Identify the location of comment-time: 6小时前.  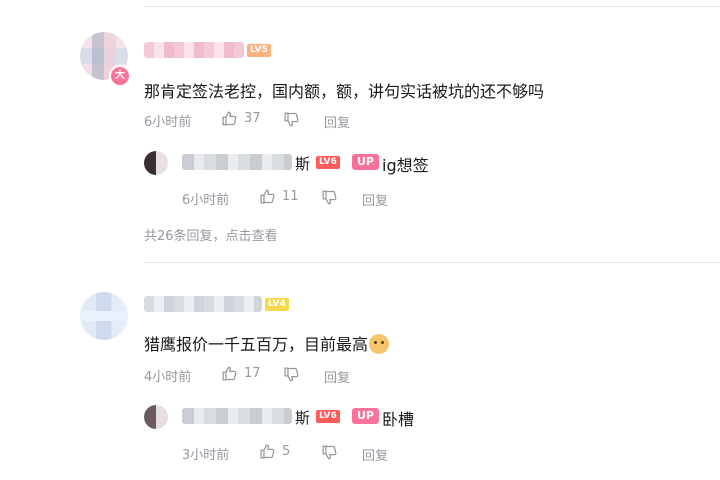
(168, 122).